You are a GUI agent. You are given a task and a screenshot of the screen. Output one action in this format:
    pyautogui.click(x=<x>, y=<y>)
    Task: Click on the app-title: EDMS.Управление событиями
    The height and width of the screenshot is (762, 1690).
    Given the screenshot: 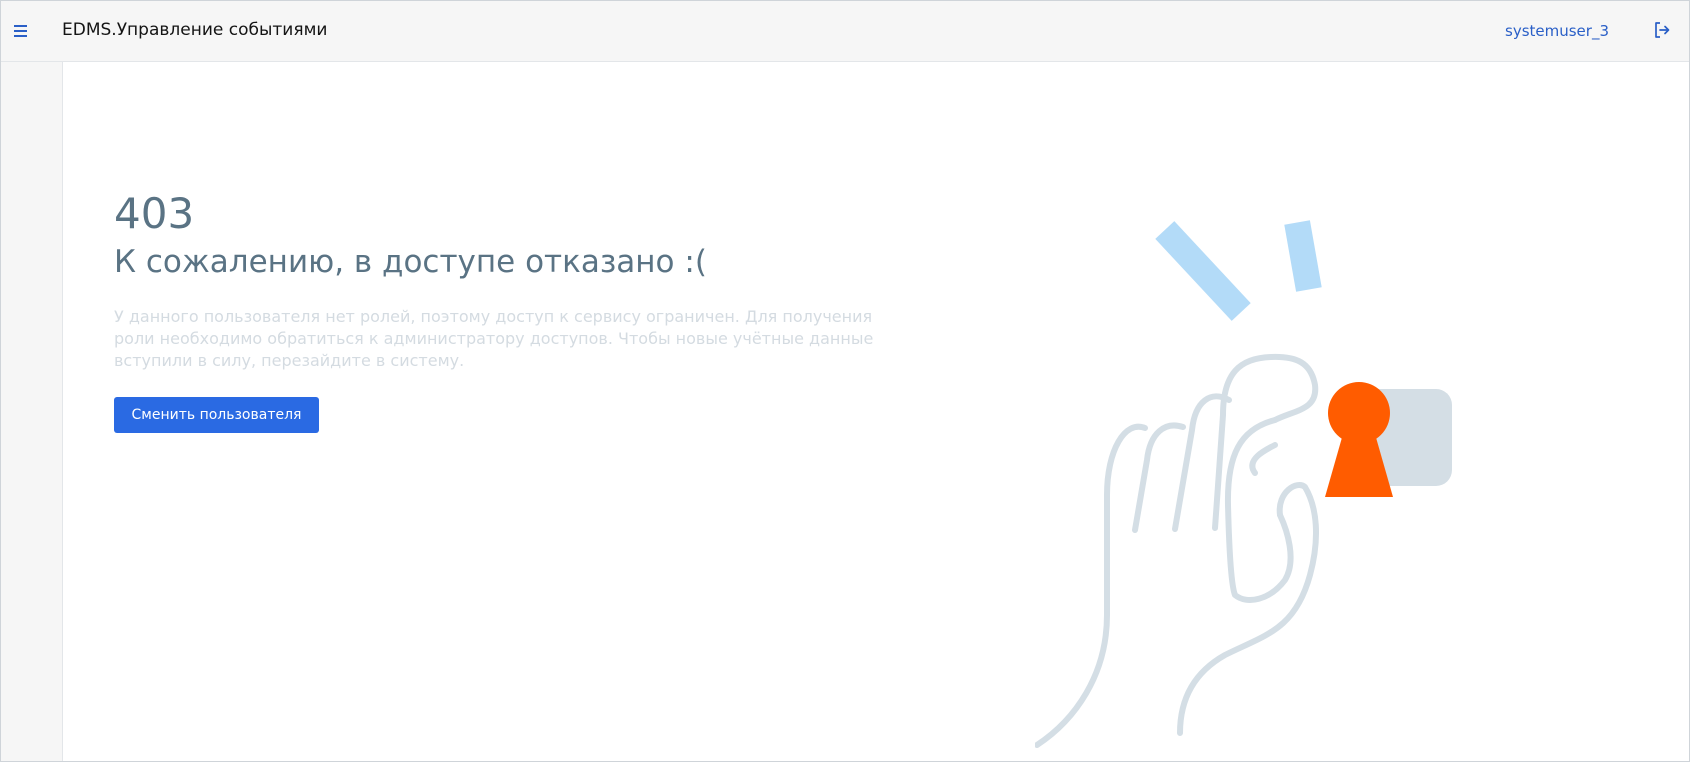 What is the action you would take?
    pyautogui.click(x=195, y=30)
    